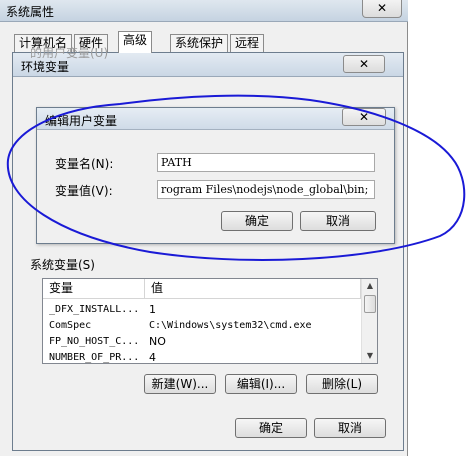 The image size is (467, 456). Describe the element at coordinates (247, 43) in the screenshot. I see `tab-remote: 远程` at that location.